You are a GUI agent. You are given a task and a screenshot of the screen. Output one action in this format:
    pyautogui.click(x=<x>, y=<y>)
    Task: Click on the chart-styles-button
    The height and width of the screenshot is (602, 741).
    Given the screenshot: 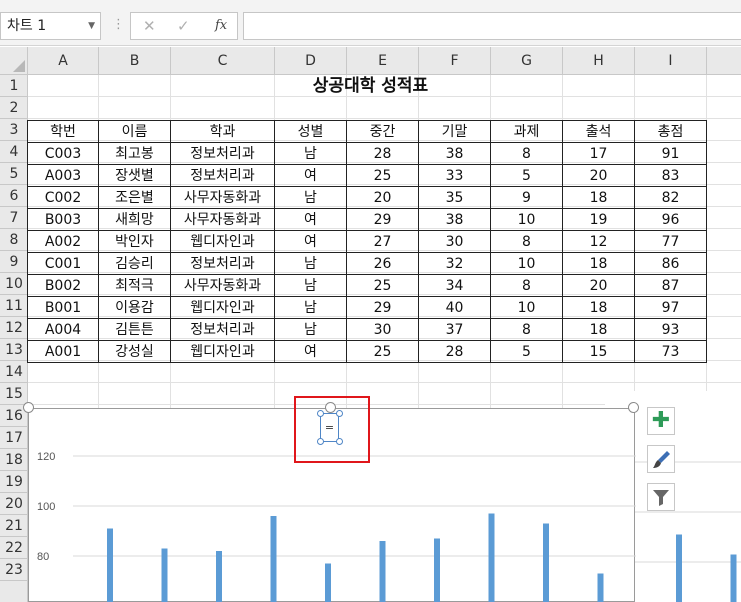 What is the action you would take?
    pyautogui.click(x=661, y=459)
    